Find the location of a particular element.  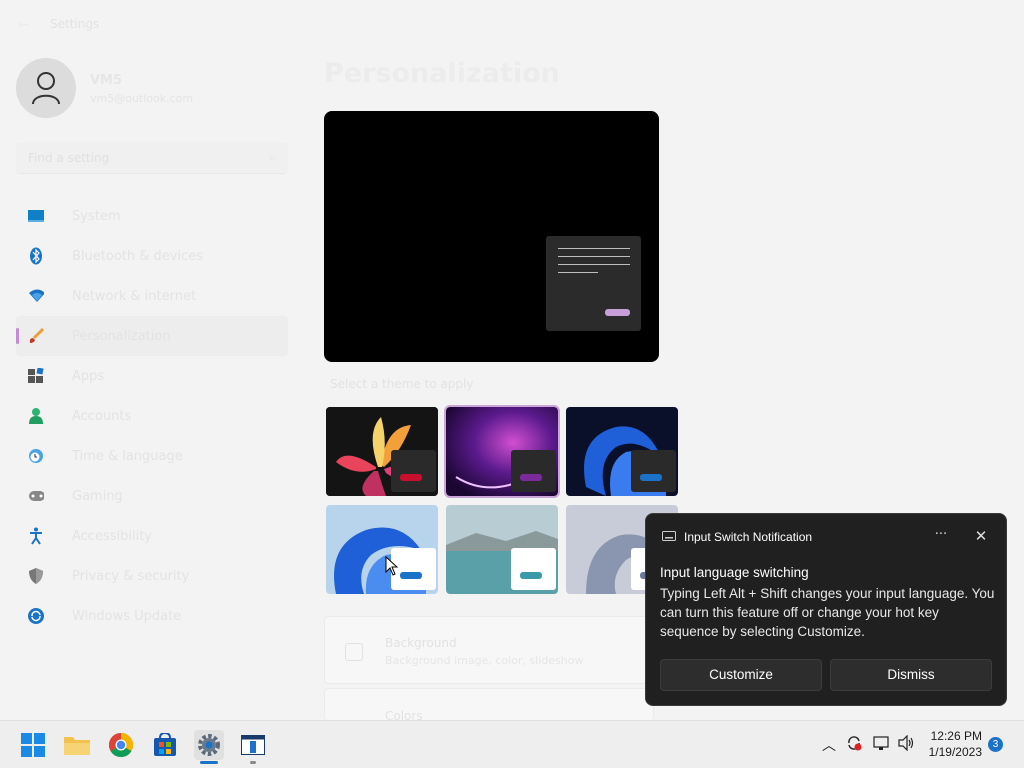

sidebar-item-label: System is located at coordinates (96, 216).